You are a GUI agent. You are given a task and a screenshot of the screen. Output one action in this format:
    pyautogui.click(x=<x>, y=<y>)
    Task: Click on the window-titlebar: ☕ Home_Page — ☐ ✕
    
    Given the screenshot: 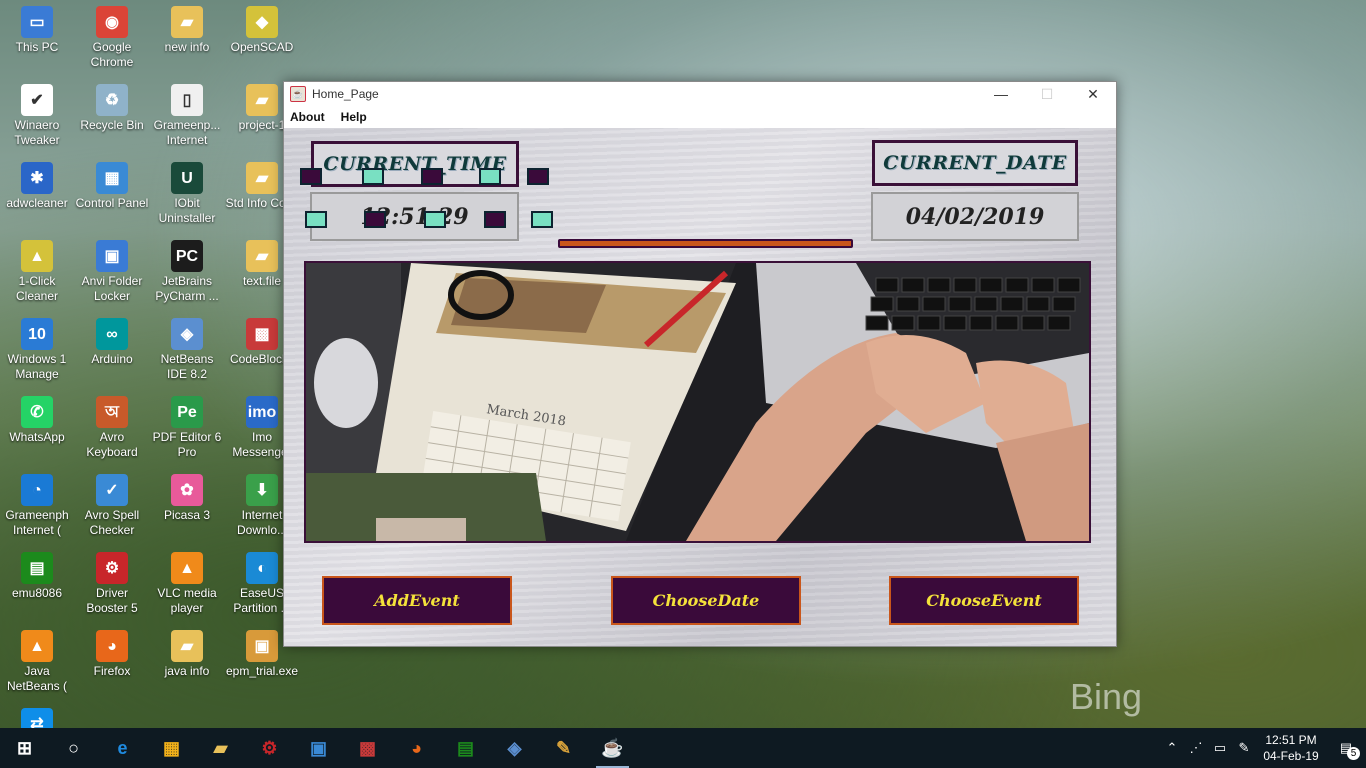 What is the action you would take?
    pyautogui.click(x=700, y=94)
    